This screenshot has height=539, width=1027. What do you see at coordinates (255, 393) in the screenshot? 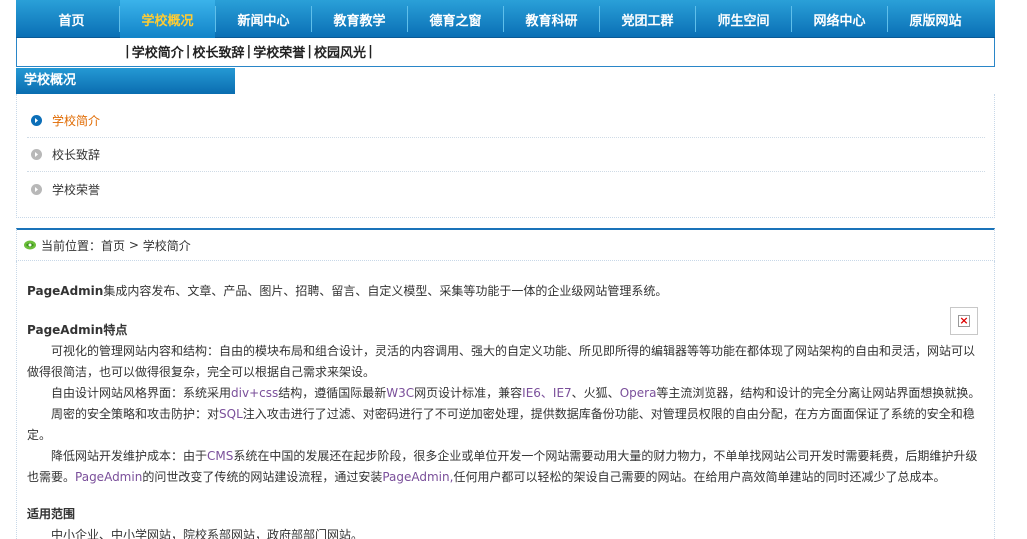
I see `text-segment: div+css` at bounding box center [255, 393].